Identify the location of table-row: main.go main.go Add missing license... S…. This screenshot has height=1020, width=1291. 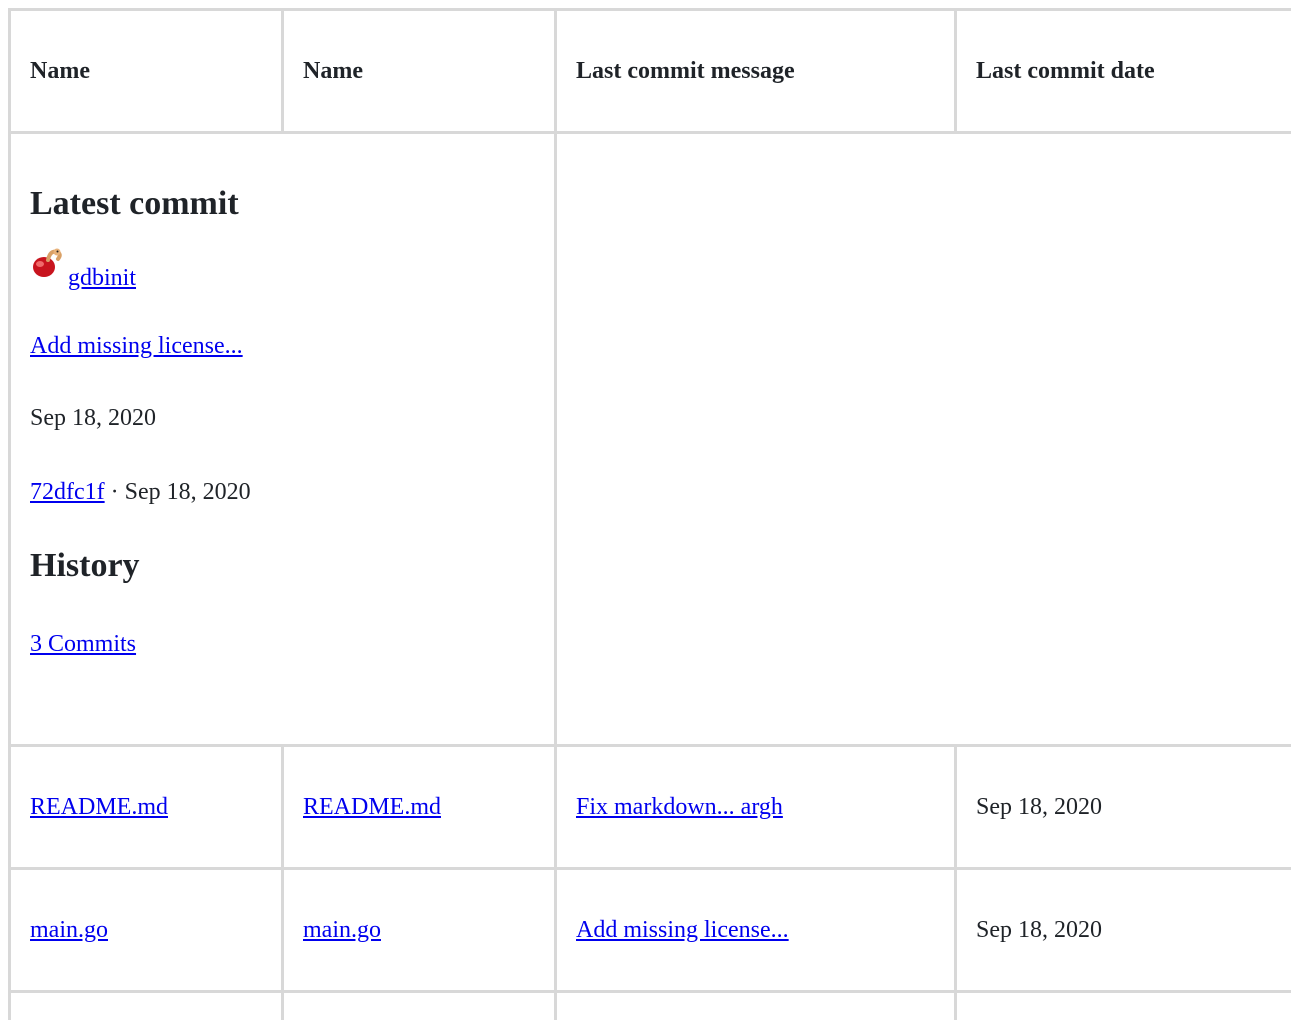
(649, 930).